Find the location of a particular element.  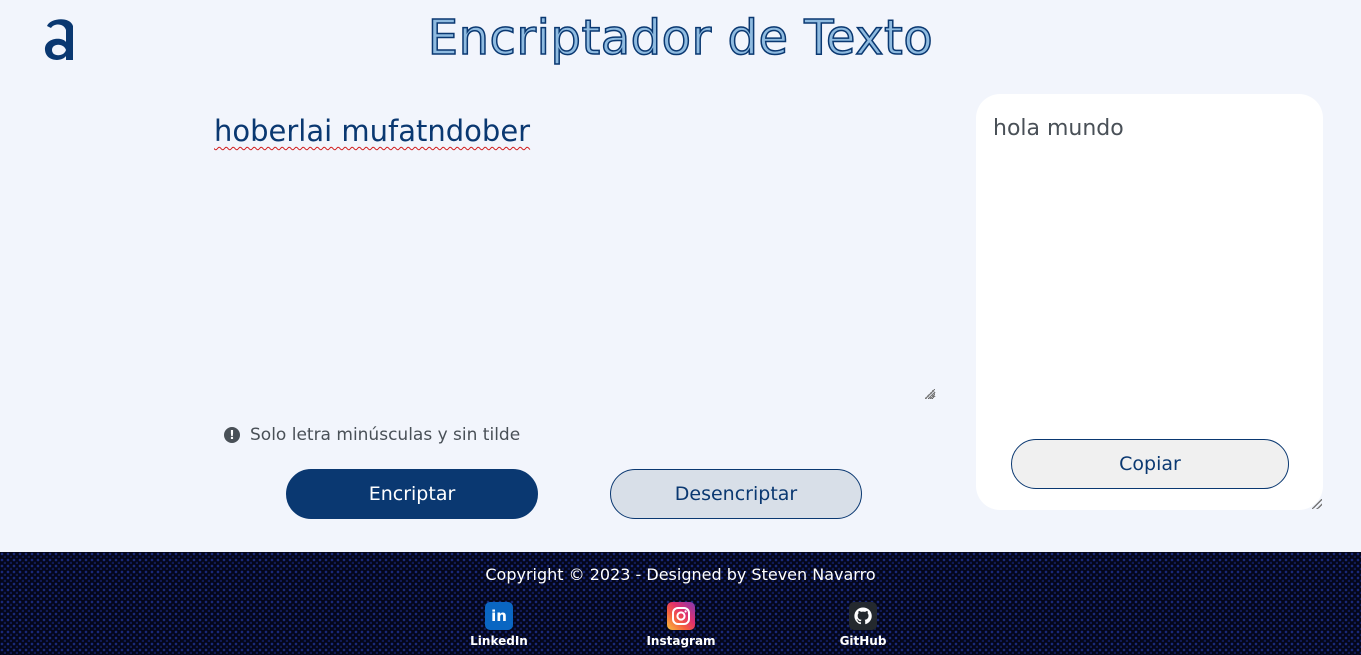

page-title: Encriptador de Texto is located at coordinates (680, 38).